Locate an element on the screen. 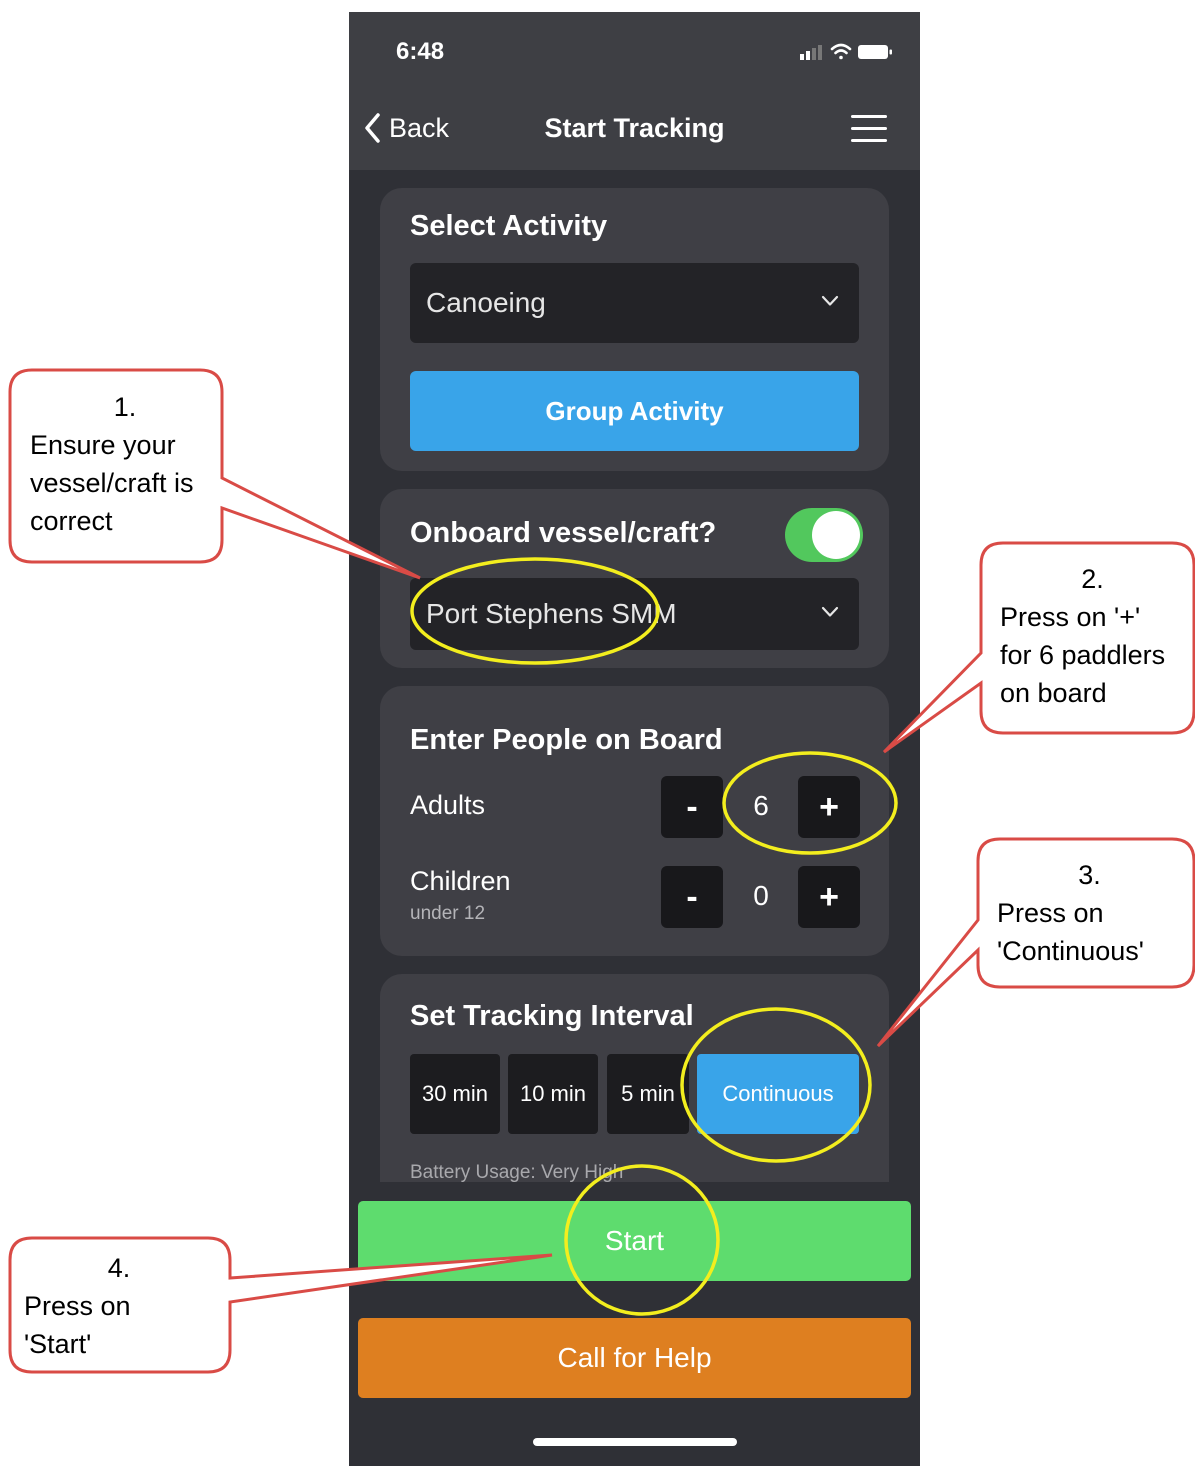 This screenshot has width=1195, height=1466. callout-1-line-2: vessel/craft is is located at coordinates (112, 483).